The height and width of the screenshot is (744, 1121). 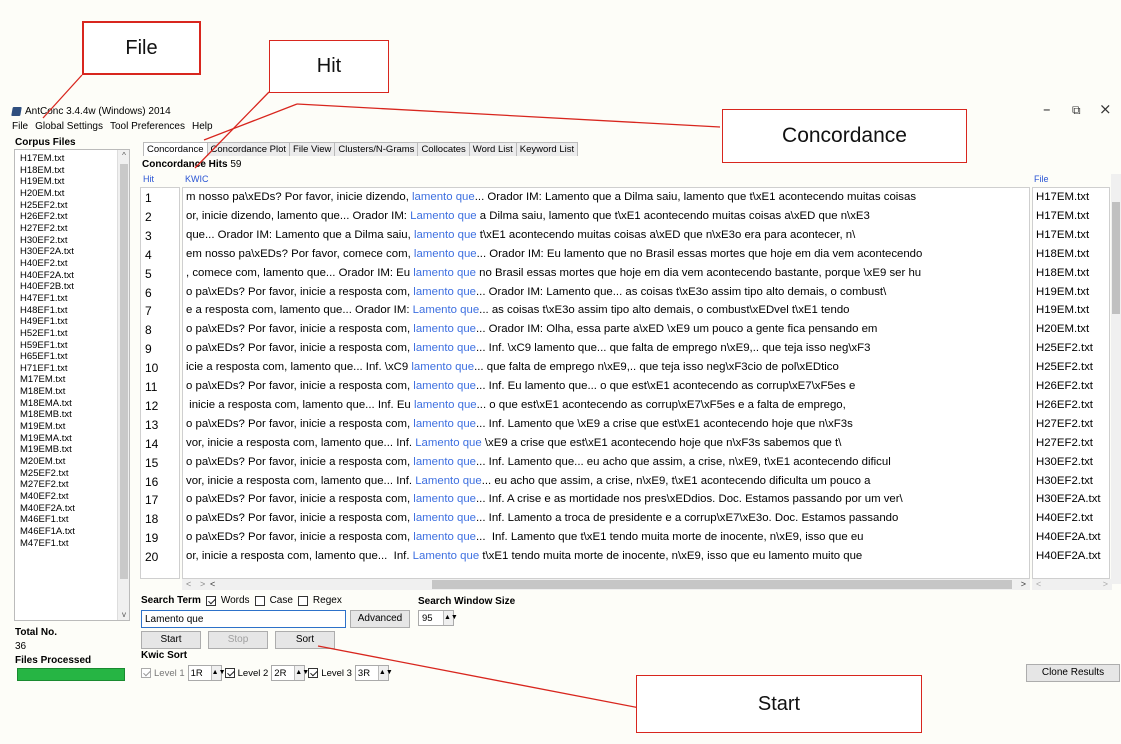 What do you see at coordinates (70, 369) in the screenshot?
I see `corpus-file-item: H71EF1.txt` at bounding box center [70, 369].